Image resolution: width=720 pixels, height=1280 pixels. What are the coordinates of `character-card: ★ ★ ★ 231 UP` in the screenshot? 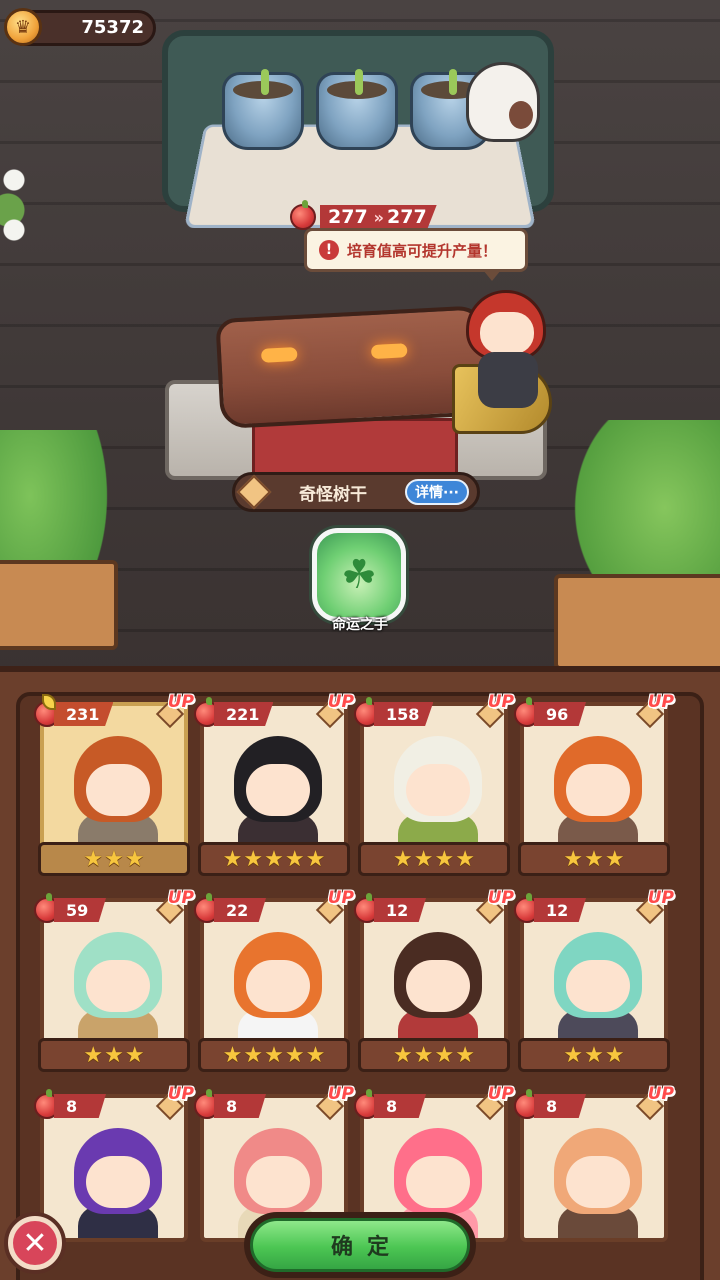 It's located at (114, 785).